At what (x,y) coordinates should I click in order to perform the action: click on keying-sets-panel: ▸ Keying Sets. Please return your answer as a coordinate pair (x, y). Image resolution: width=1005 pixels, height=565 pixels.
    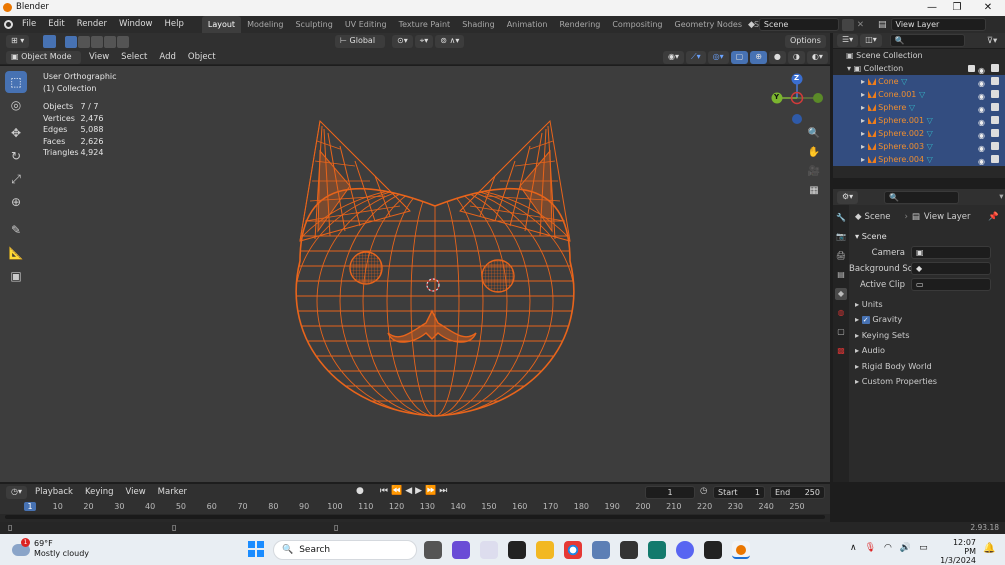
    Looking at the image, I should click on (927, 336).